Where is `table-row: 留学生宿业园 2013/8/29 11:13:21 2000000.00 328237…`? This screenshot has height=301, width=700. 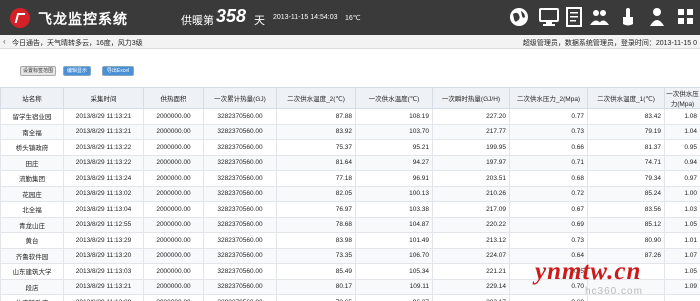
table-row: 留学生宿业园 2013/8/29 11:13:21 2000000.00 328237… is located at coordinates (350, 116).